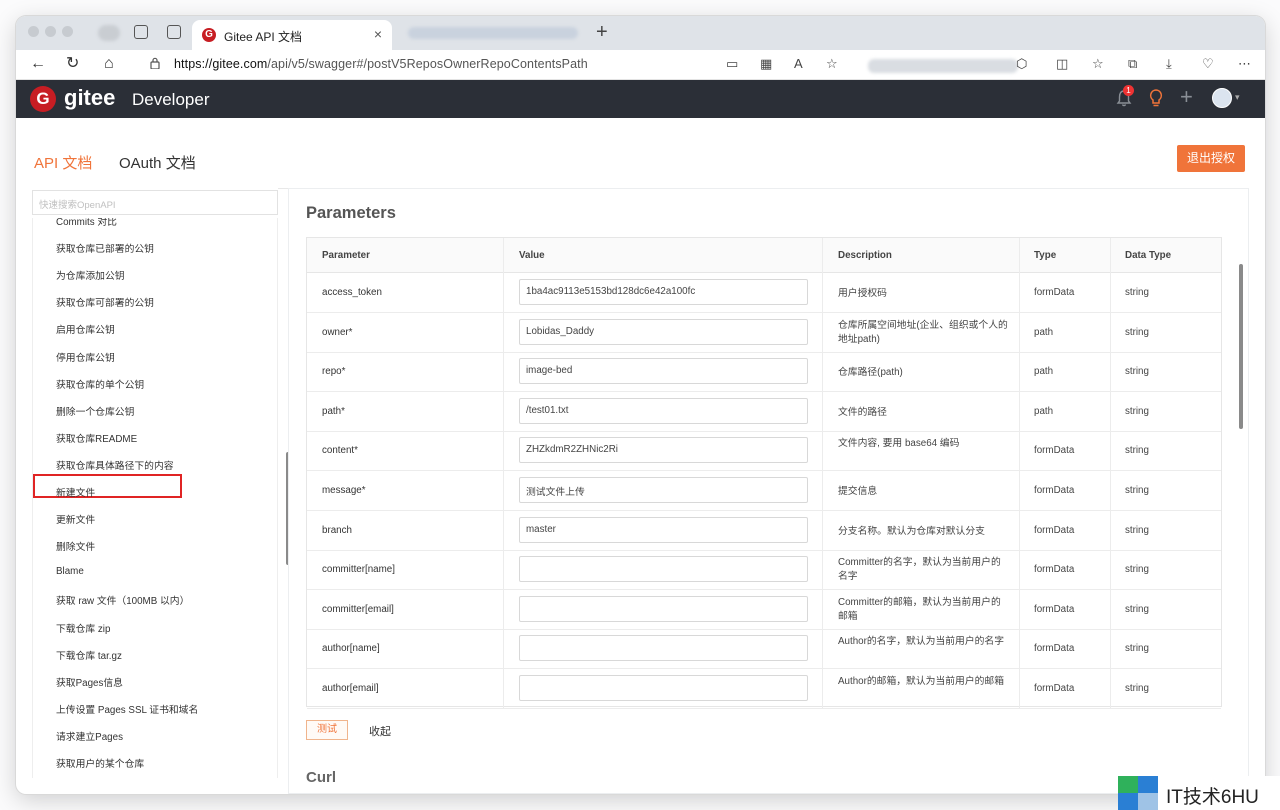 The height and width of the screenshot is (810, 1280). What do you see at coordinates (127, 709) in the screenshot?
I see `sidebar-item: 上传设置 Pages SSL 证书和域名` at bounding box center [127, 709].